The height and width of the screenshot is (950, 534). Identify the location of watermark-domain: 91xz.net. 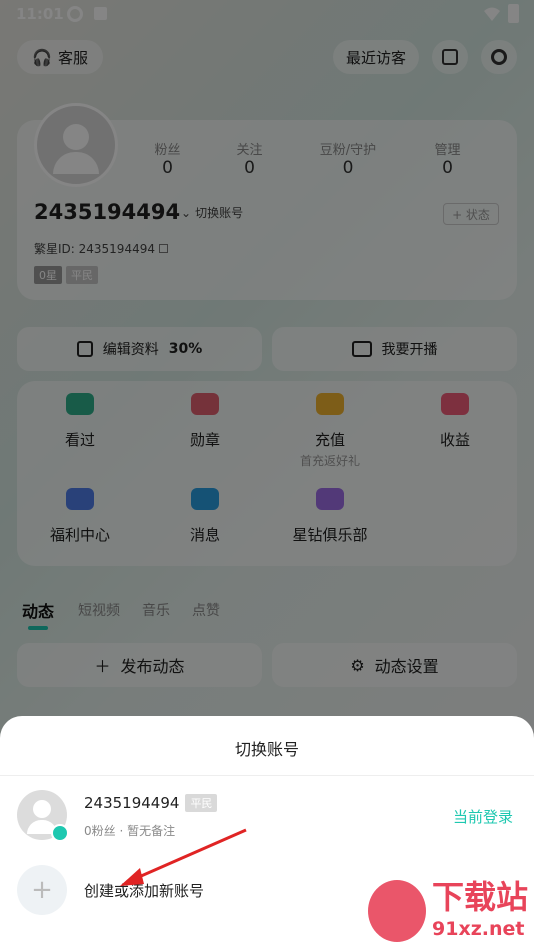
(478, 929).